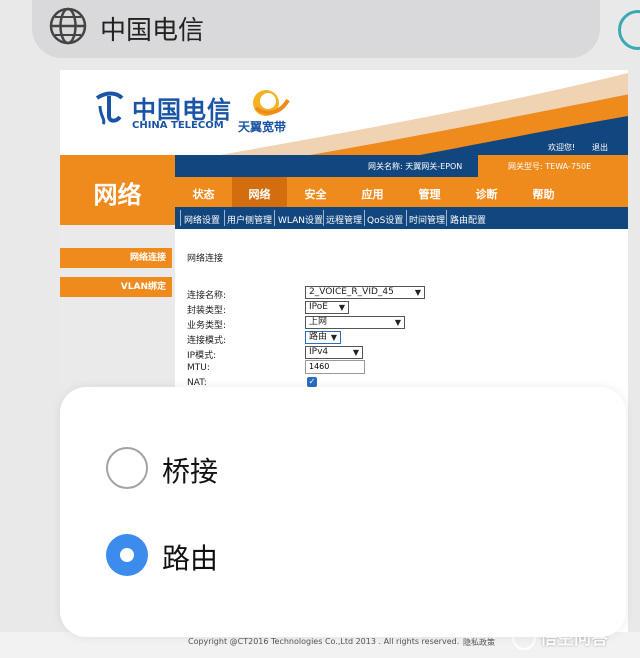  What do you see at coordinates (202, 219) in the screenshot?
I see `subnav-network-settings: 网络设置` at bounding box center [202, 219].